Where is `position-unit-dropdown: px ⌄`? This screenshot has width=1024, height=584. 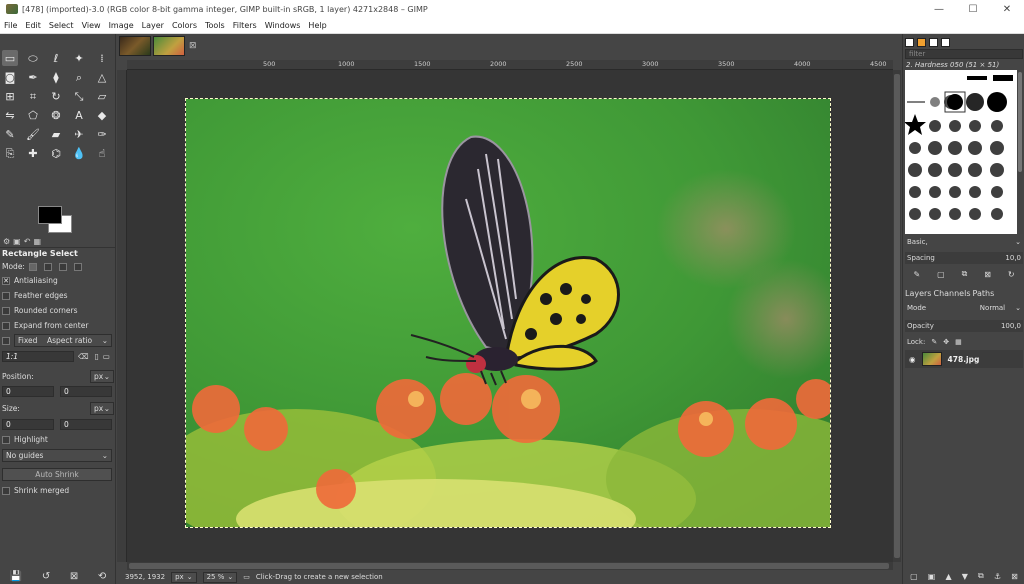 position-unit-dropdown: px ⌄ is located at coordinates (102, 376).